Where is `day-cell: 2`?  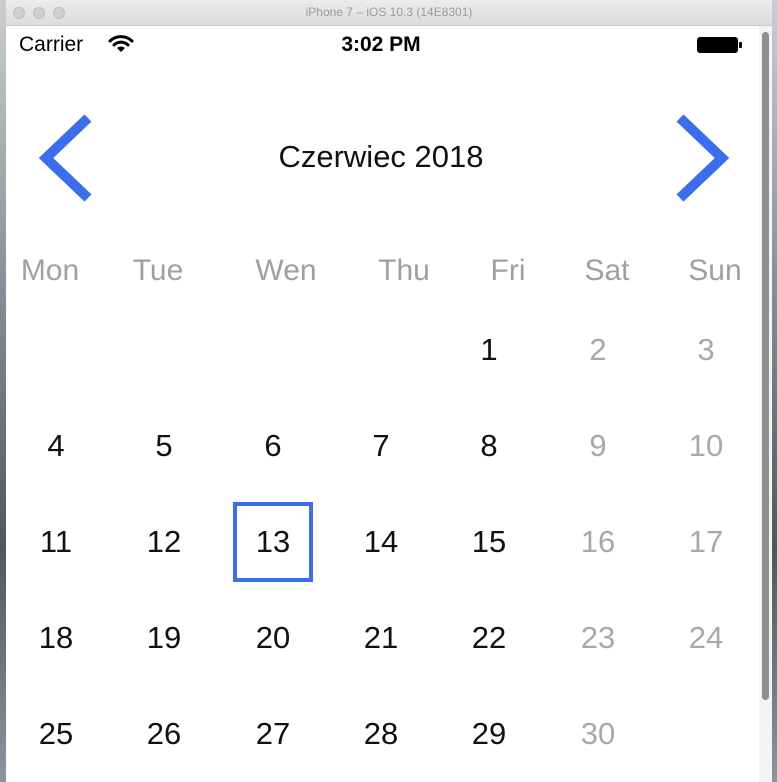 day-cell: 2 is located at coordinates (598, 350).